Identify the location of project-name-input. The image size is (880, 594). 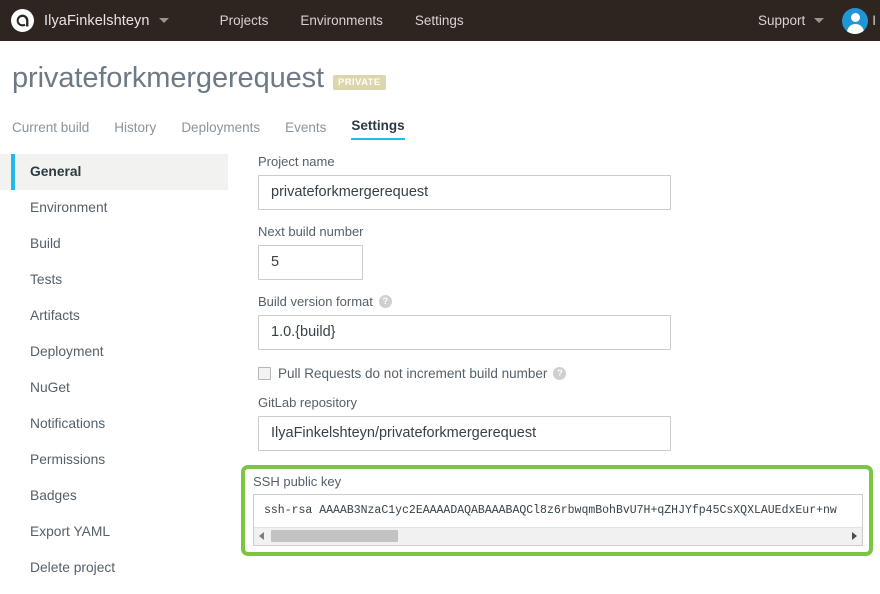
(464, 192).